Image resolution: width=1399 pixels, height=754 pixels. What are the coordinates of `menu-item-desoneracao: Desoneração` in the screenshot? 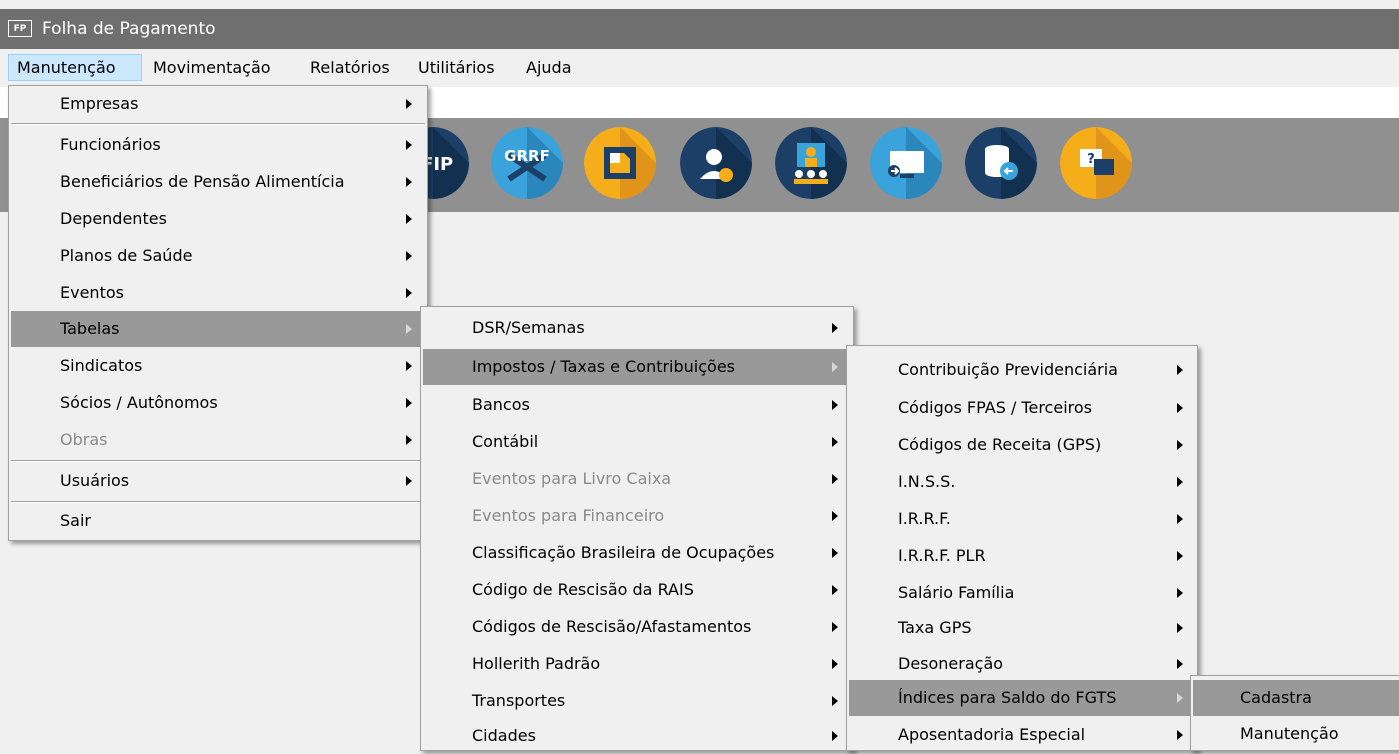 It's located at (1022, 664).